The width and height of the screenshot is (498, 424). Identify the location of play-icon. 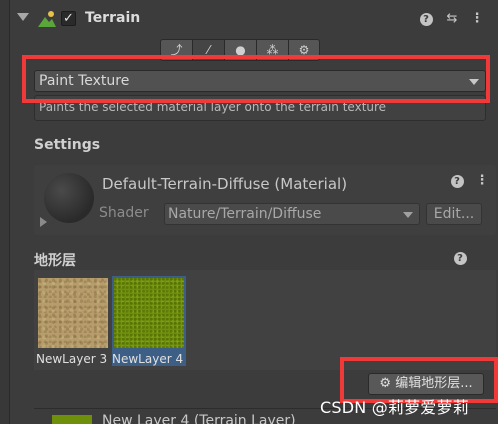
(43, 222).